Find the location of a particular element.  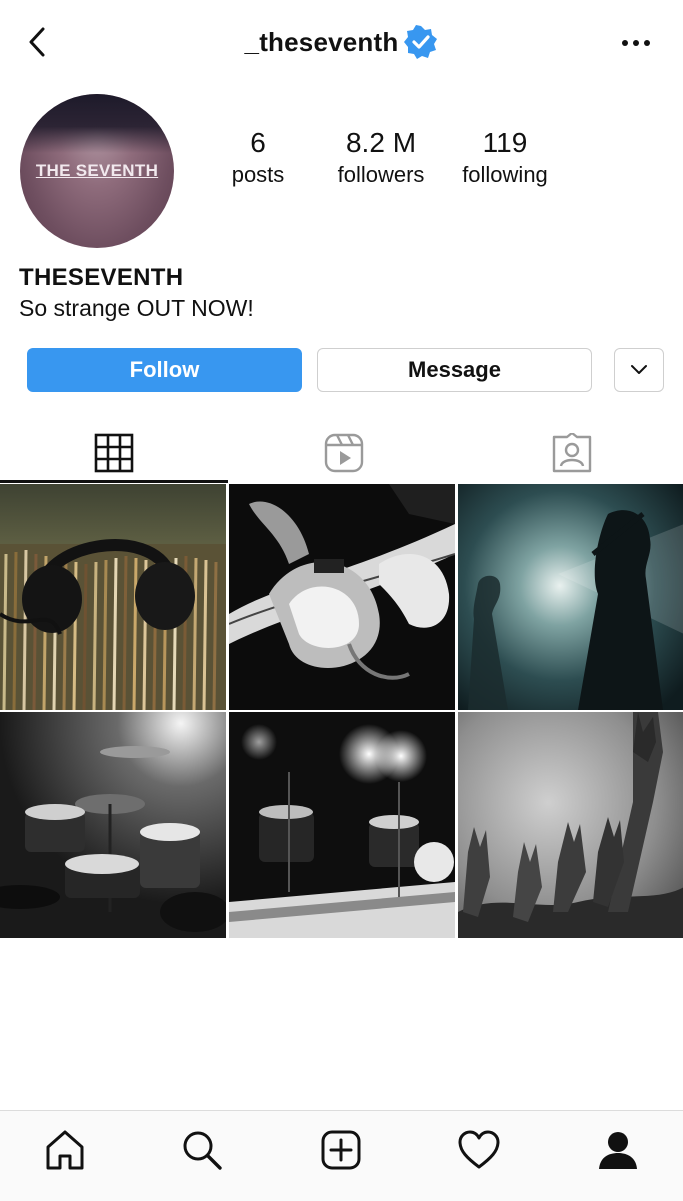

home-icon is located at coordinates (65, 1150).